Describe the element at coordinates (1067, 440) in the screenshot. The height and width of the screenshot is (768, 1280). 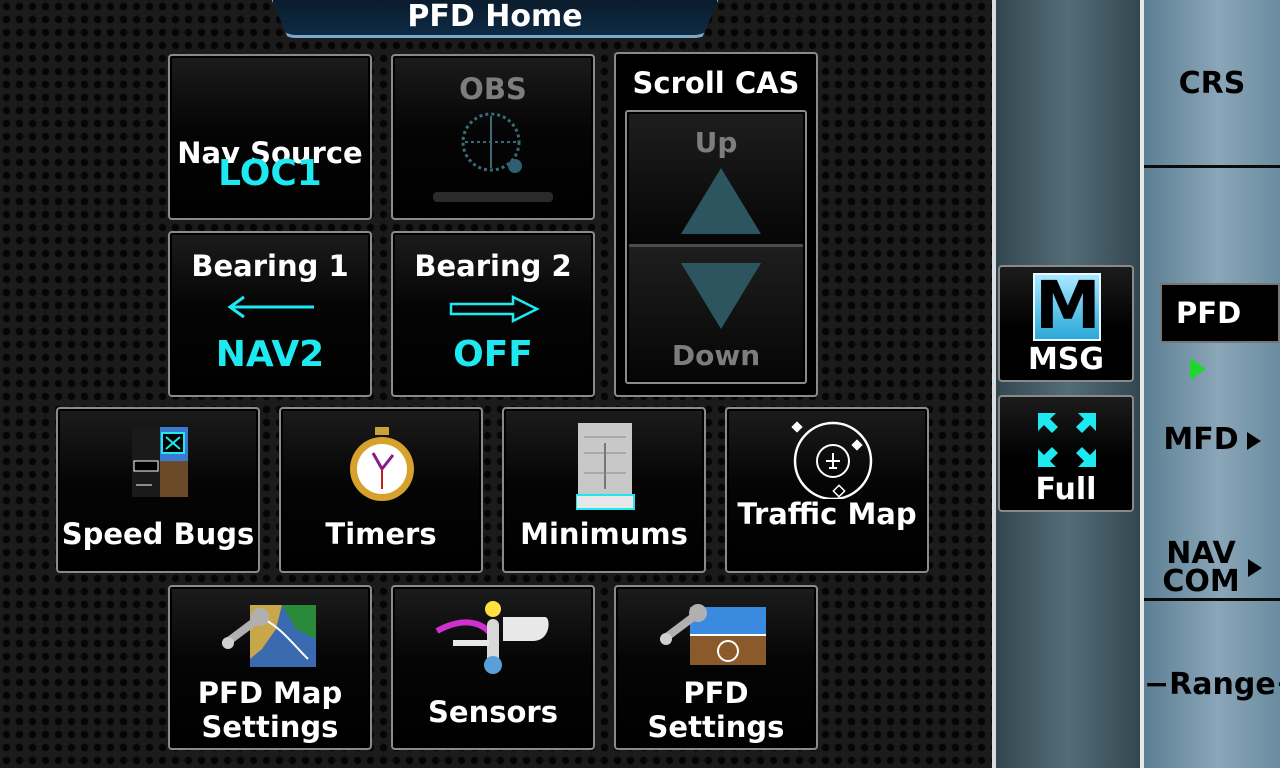
I see `expand-icon` at that location.